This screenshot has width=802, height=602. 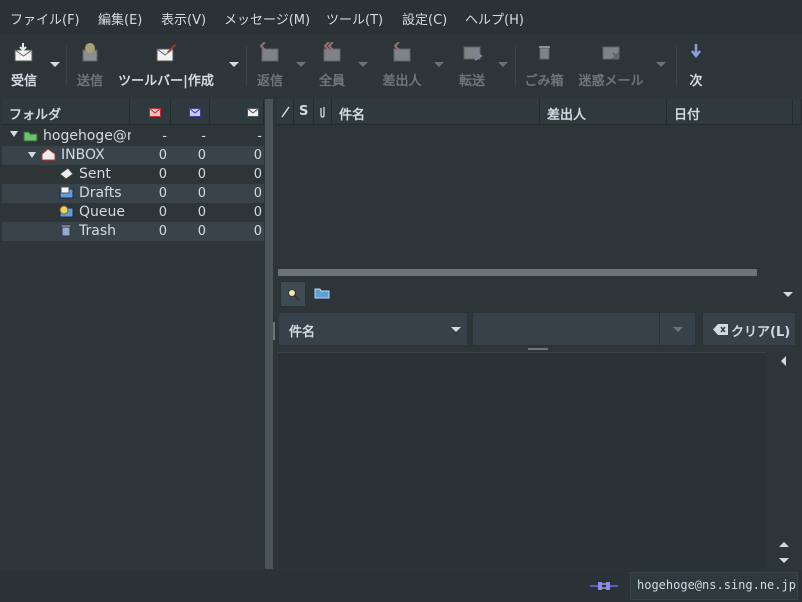 What do you see at coordinates (661, 64) in the screenshot?
I see `junk-dropdown` at bounding box center [661, 64].